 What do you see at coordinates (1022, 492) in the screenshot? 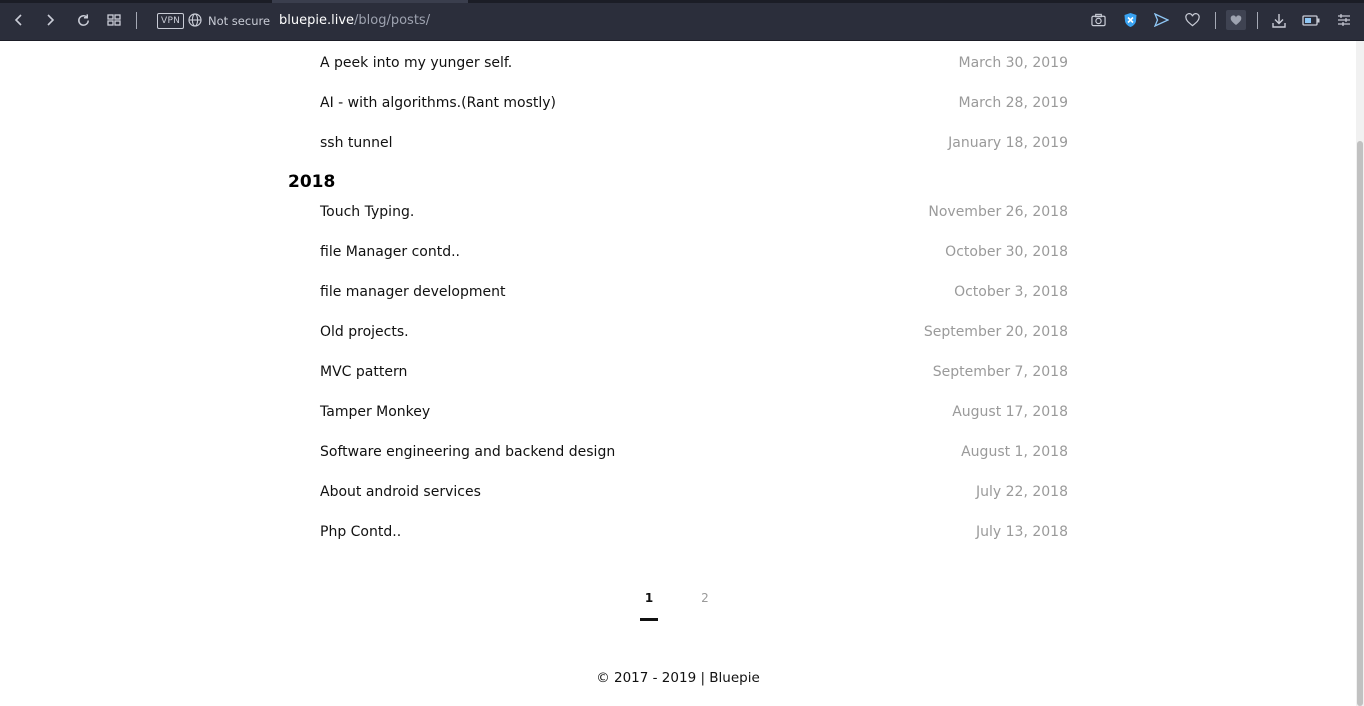
I see `post-date: July 22, 2018` at bounding box center [1022, 492].